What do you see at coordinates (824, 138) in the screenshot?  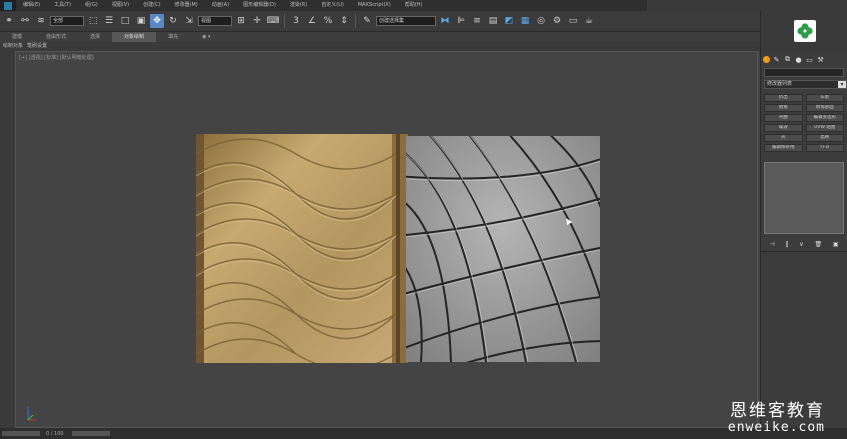 I see `modifier-button: 晶格` at bounding box center [824, 138].